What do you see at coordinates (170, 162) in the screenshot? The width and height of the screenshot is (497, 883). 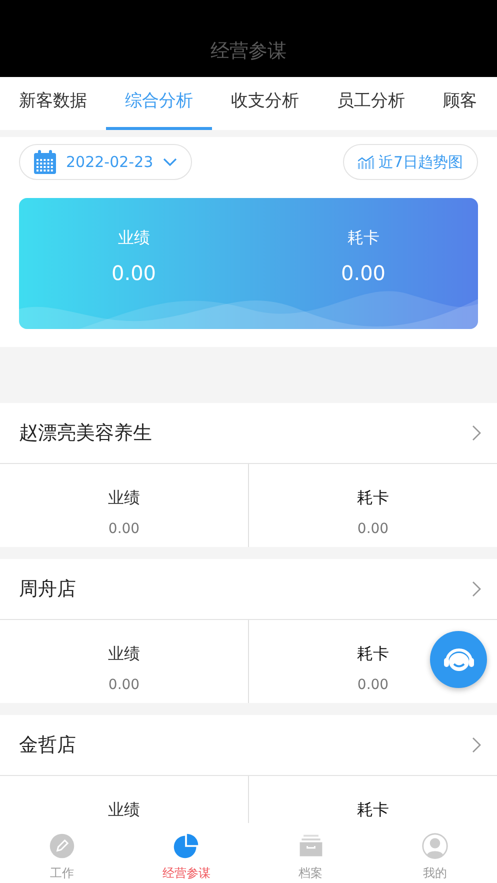 I see `chevron-down-icon` at bounding box center [170, 162].